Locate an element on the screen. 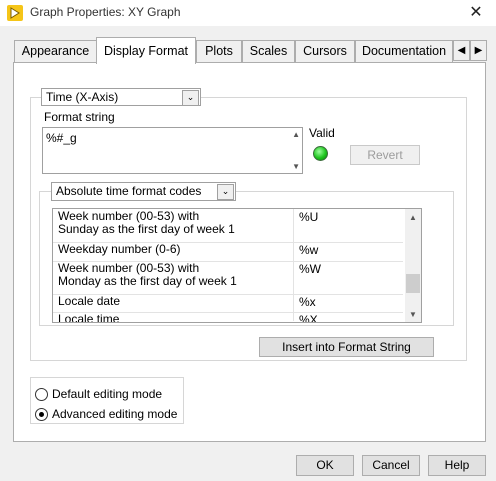  tab-documentation: Documentation is located at coordinates (404, 51).